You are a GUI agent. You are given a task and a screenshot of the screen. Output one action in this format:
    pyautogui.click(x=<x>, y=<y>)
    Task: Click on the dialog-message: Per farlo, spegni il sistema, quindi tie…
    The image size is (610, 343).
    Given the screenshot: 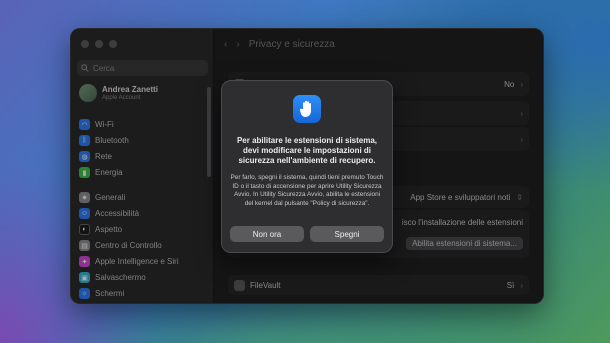 What is the action you would take?
    pyautogui.click(x=307, y=190)
    